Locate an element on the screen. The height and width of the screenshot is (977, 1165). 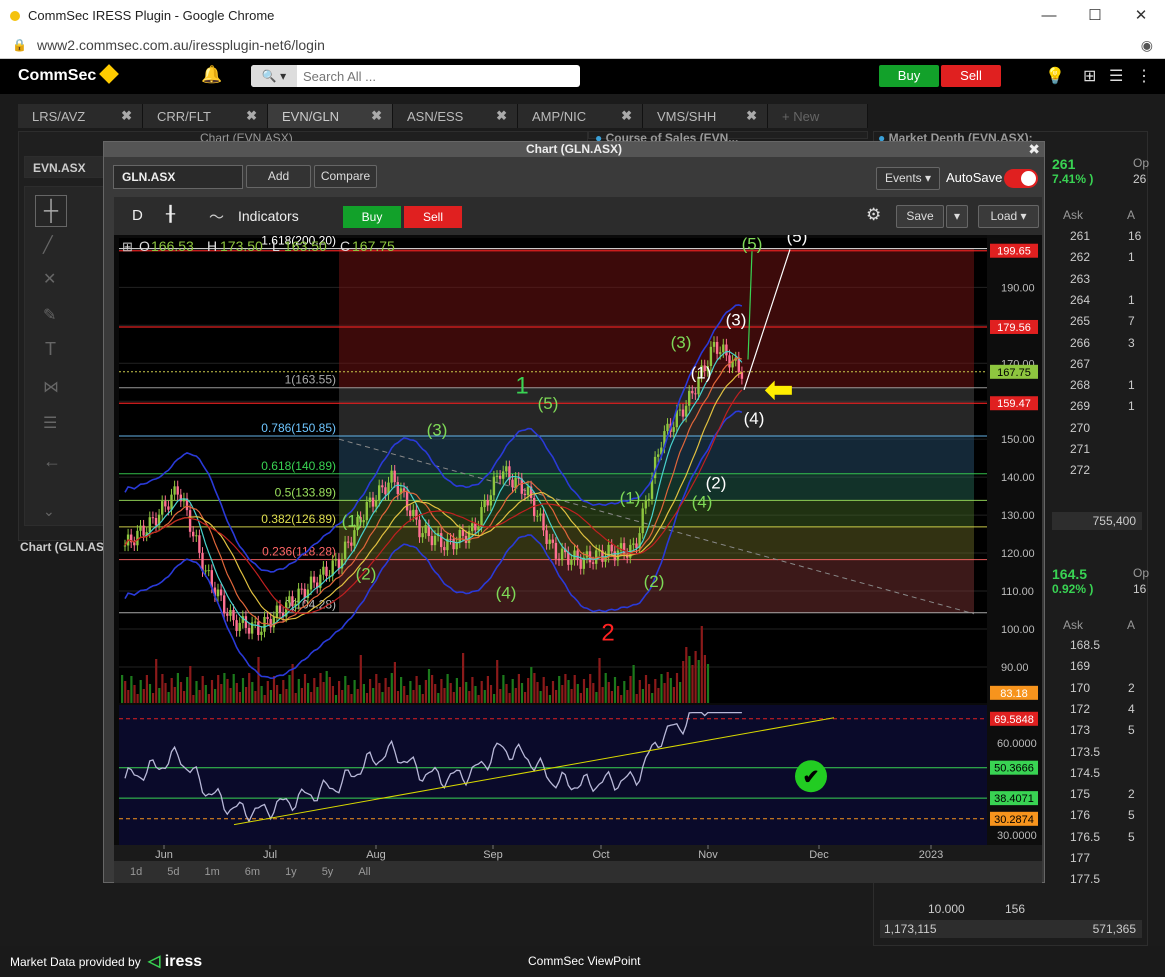
md1-price: 261 is located at coordinates (1064, 164).